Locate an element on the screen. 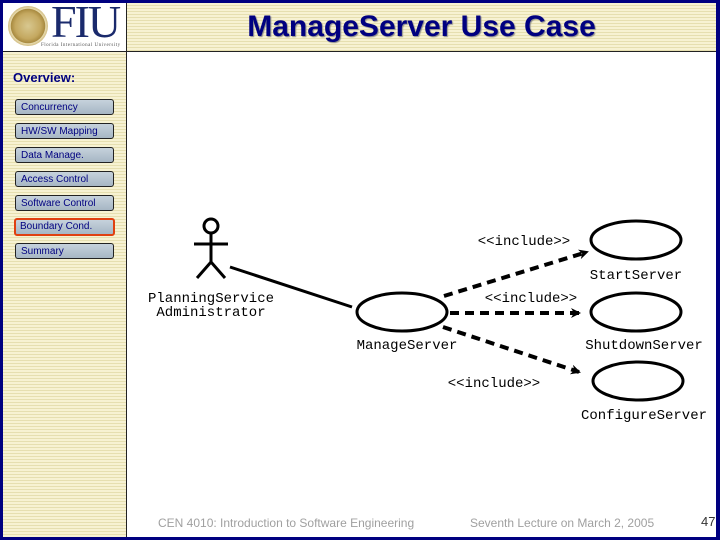  use-case-label-configureserver: ConfigureServer is located at coordinates (644, 416).